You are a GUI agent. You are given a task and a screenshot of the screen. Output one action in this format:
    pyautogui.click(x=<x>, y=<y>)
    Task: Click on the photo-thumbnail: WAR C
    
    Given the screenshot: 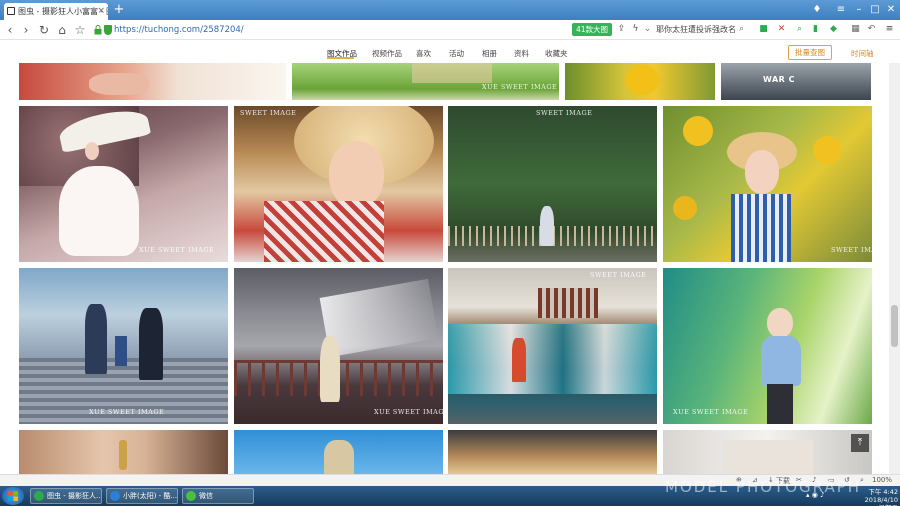 What is the action you would take?
    pyautogui.click(x=796, y=81)
    